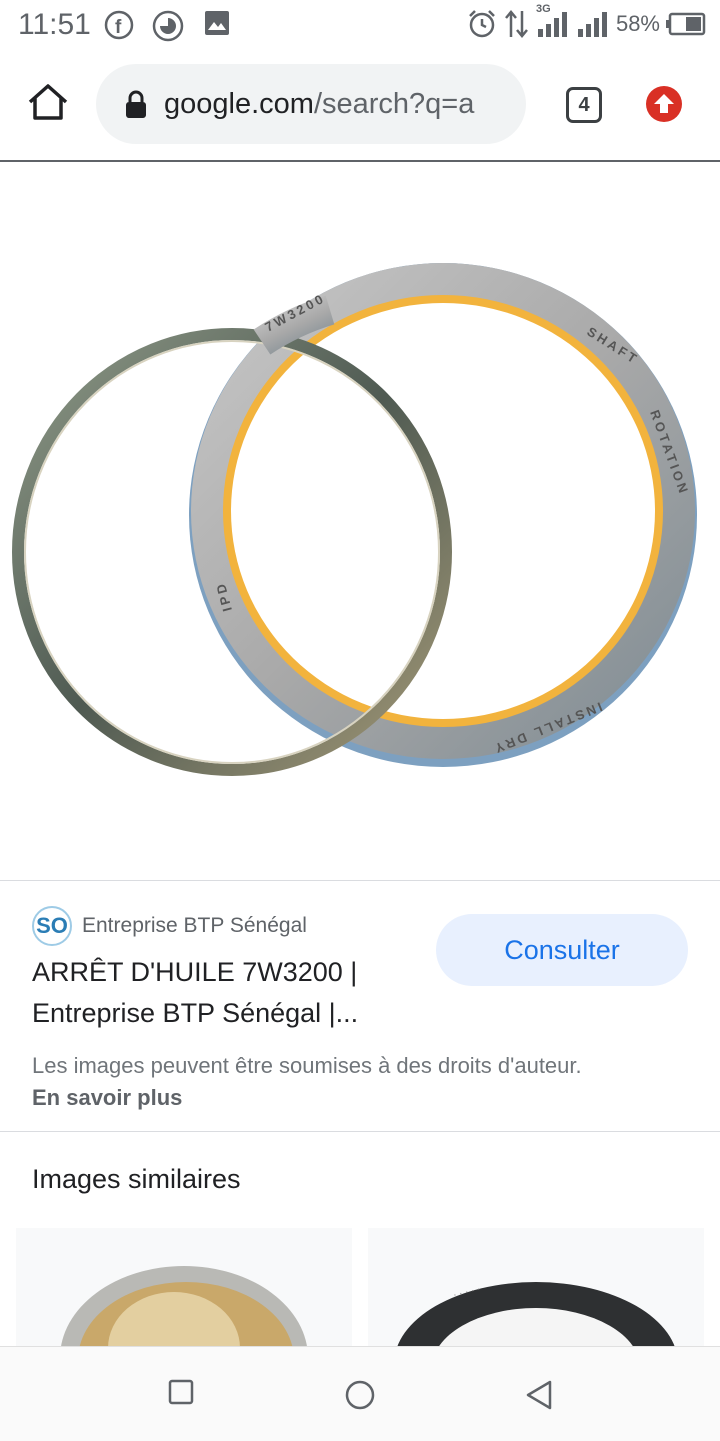 The height and width of the screenshot is (1441, 720). I want to click on battery-percent: 58%, so click(637, 23).